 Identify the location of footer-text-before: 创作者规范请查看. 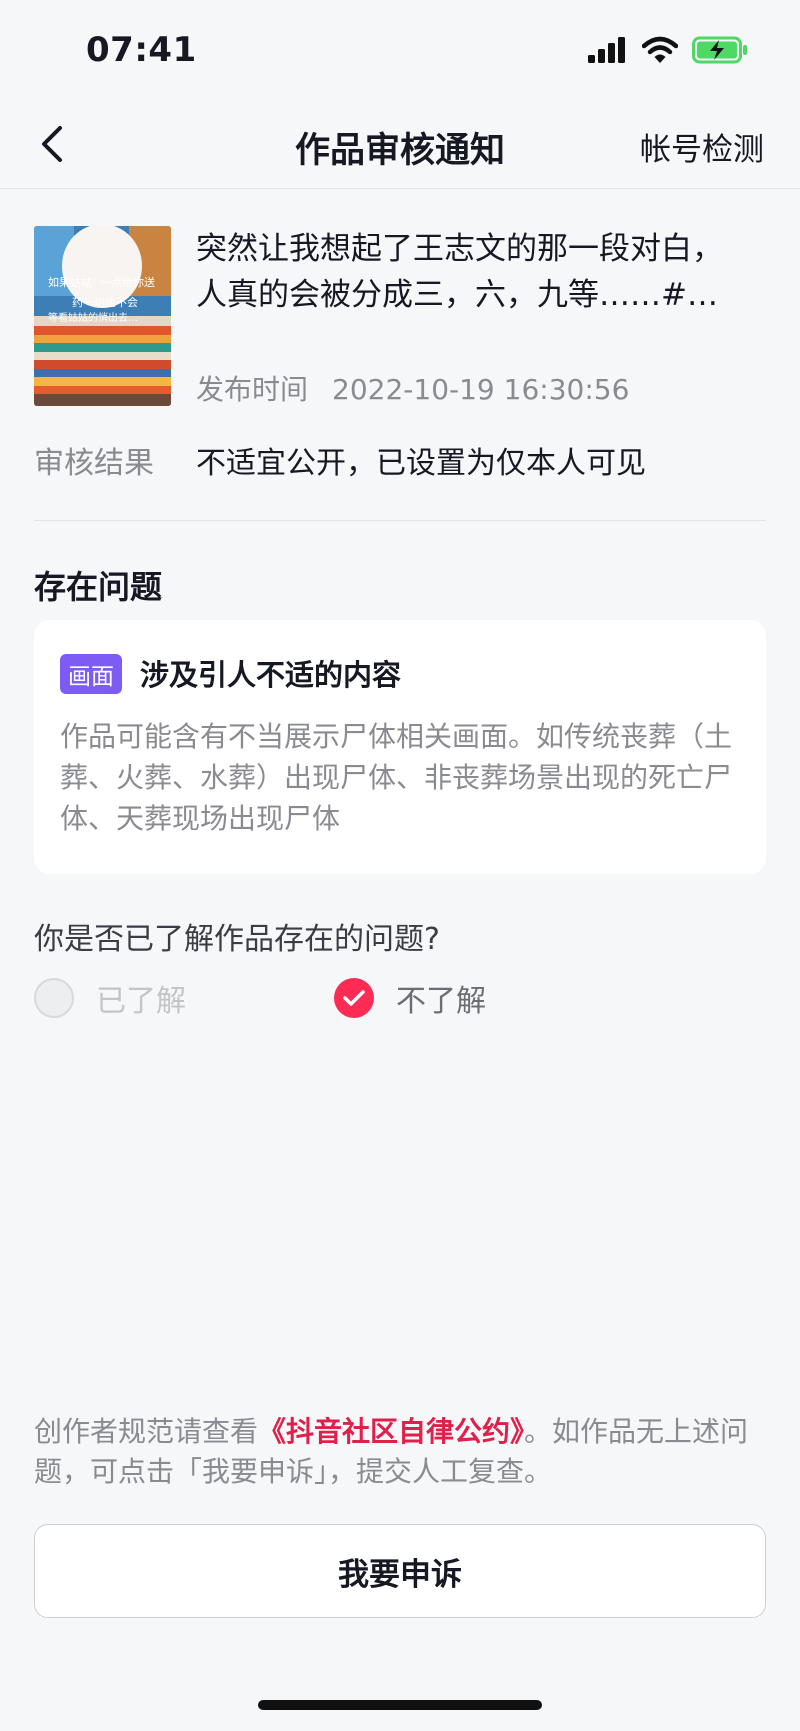
(146, 1431).